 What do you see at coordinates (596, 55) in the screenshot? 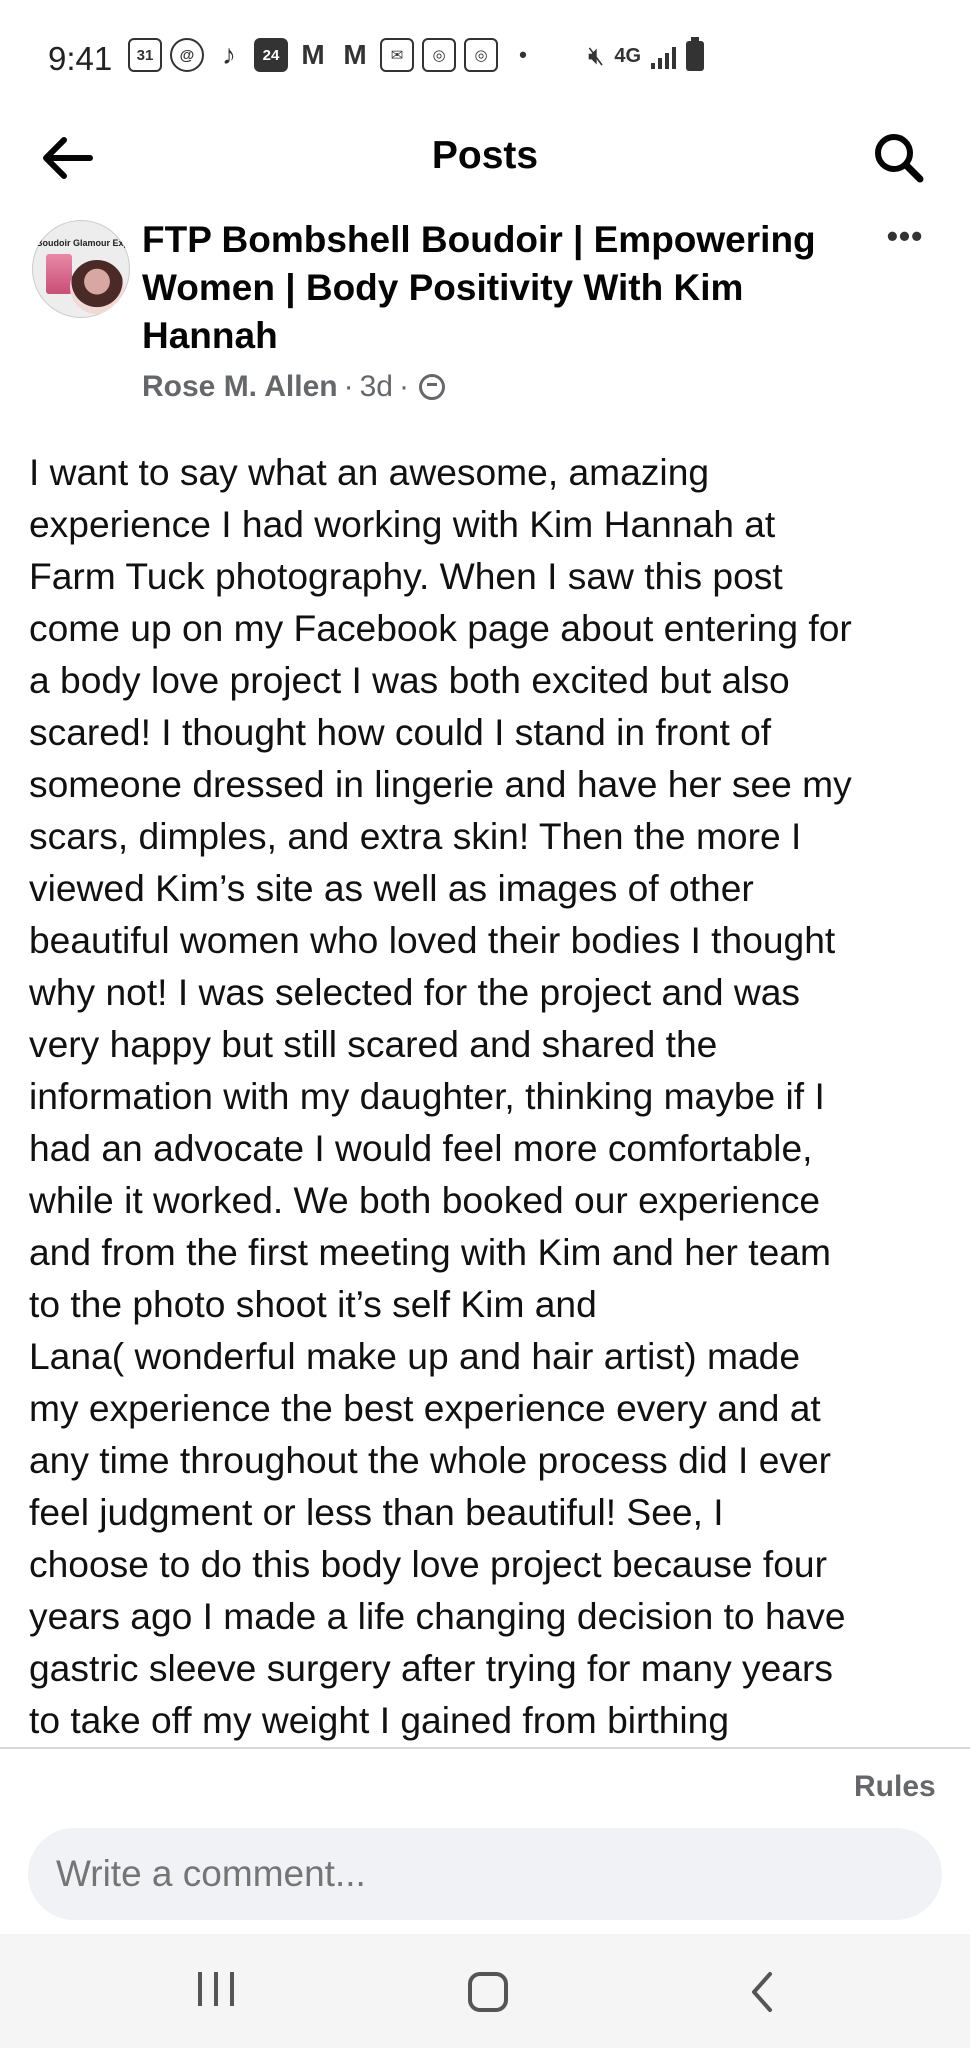
I see `mute-icon: 🔇︎` at bounding box center [596, 55].